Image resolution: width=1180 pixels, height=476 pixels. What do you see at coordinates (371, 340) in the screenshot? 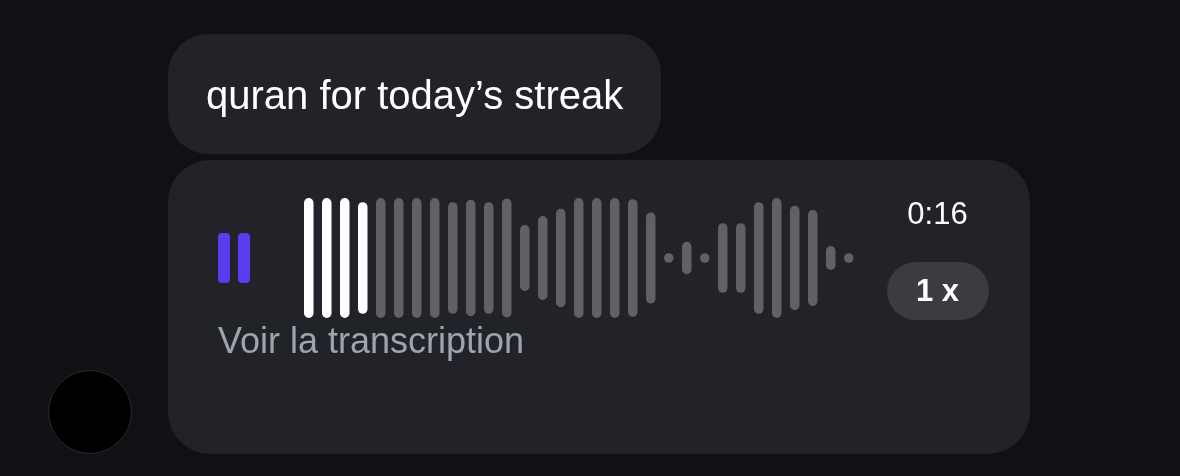
I see `transcription-link: Voir la transcription` at bounding box center [371, 340].